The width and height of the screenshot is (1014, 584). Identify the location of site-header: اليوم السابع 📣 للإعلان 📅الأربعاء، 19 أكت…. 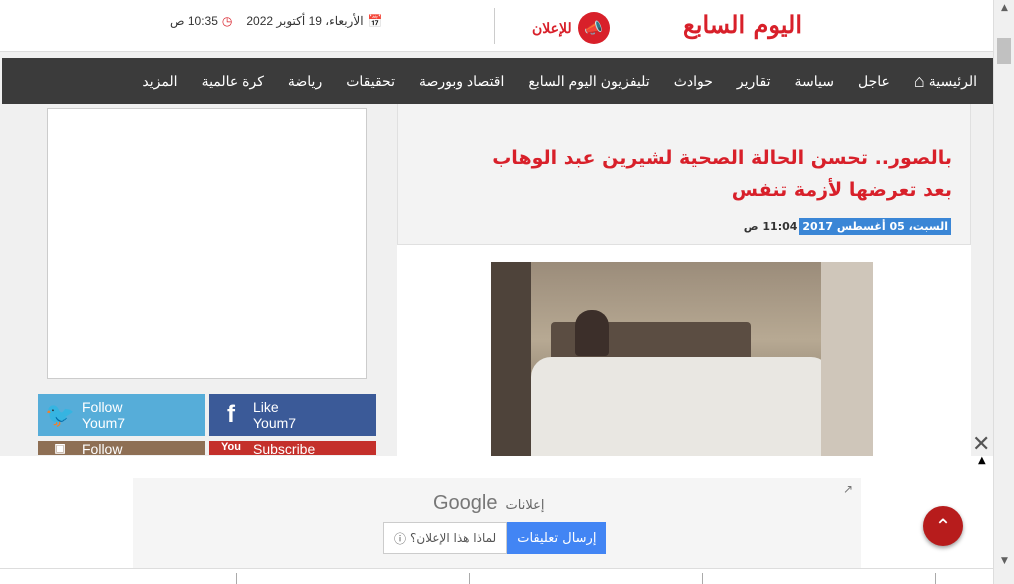
(496, 26).